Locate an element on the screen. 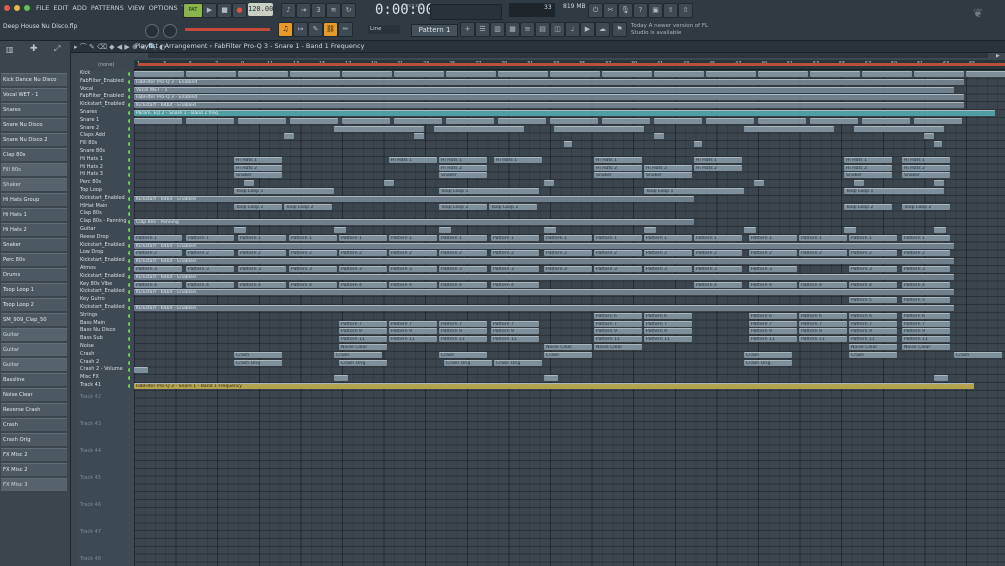 The image size is (1005, 566). plugin-icon: ◫ is located at coordinates (557, 29).